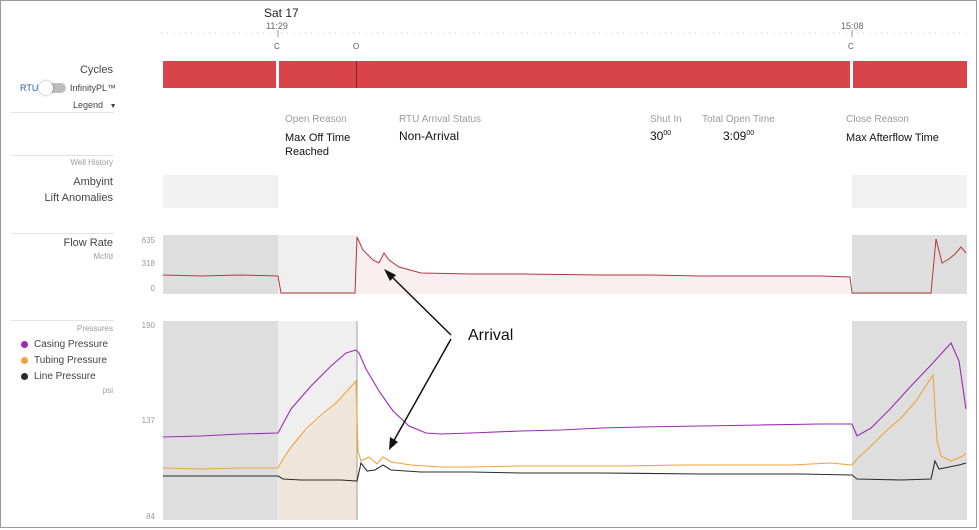 The width and height of the screenshot is (979, 530). I want to click on flow-shade-after, so click(909, 264).